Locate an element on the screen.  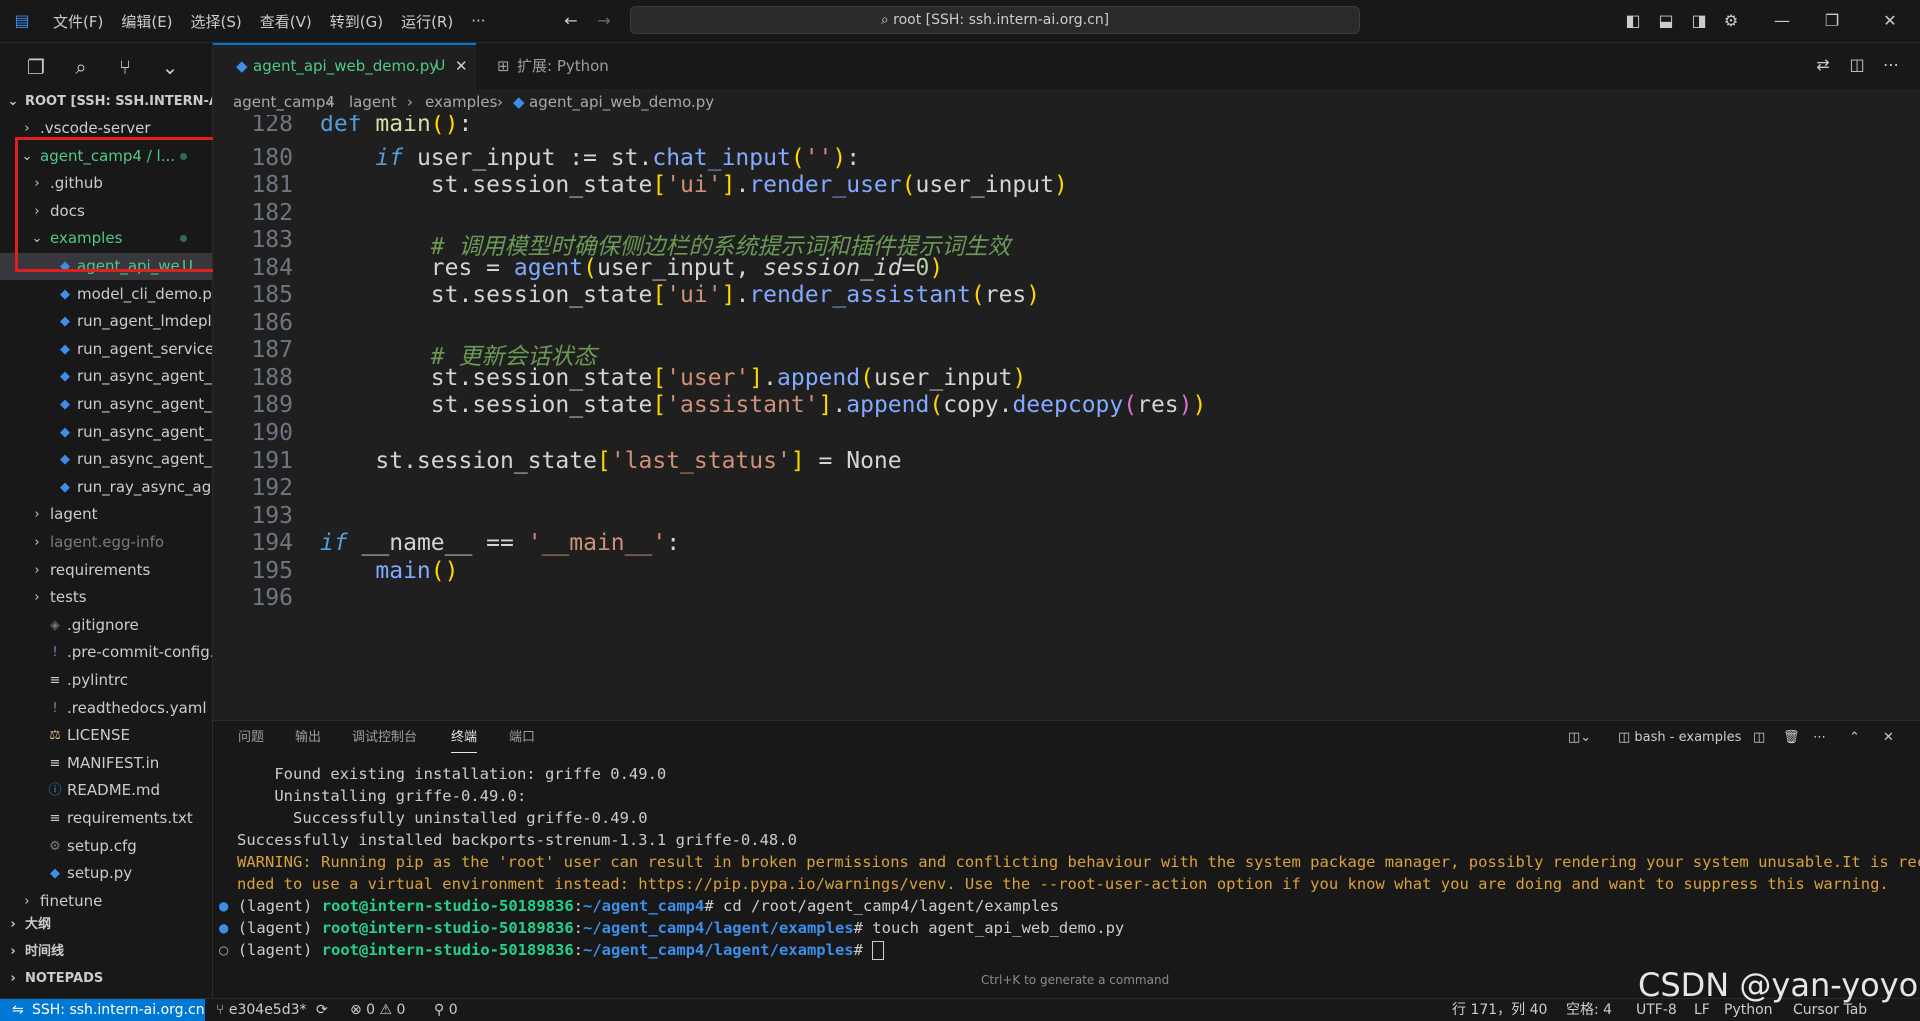
git-branch: ⑂ e304e5d3* is located at coordinates (261, 1010).